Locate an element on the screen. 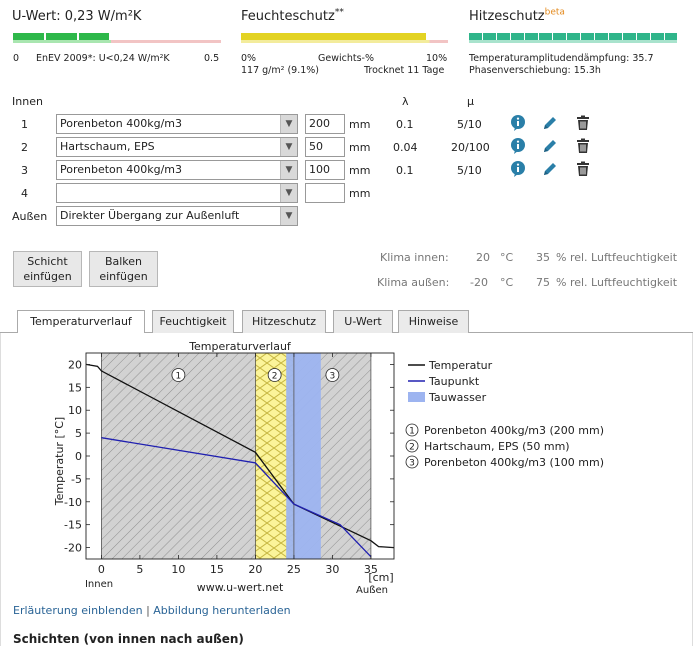  layer-2-material-select: Hartschaum, EPS ▼ is located at coordinates (177, 147).